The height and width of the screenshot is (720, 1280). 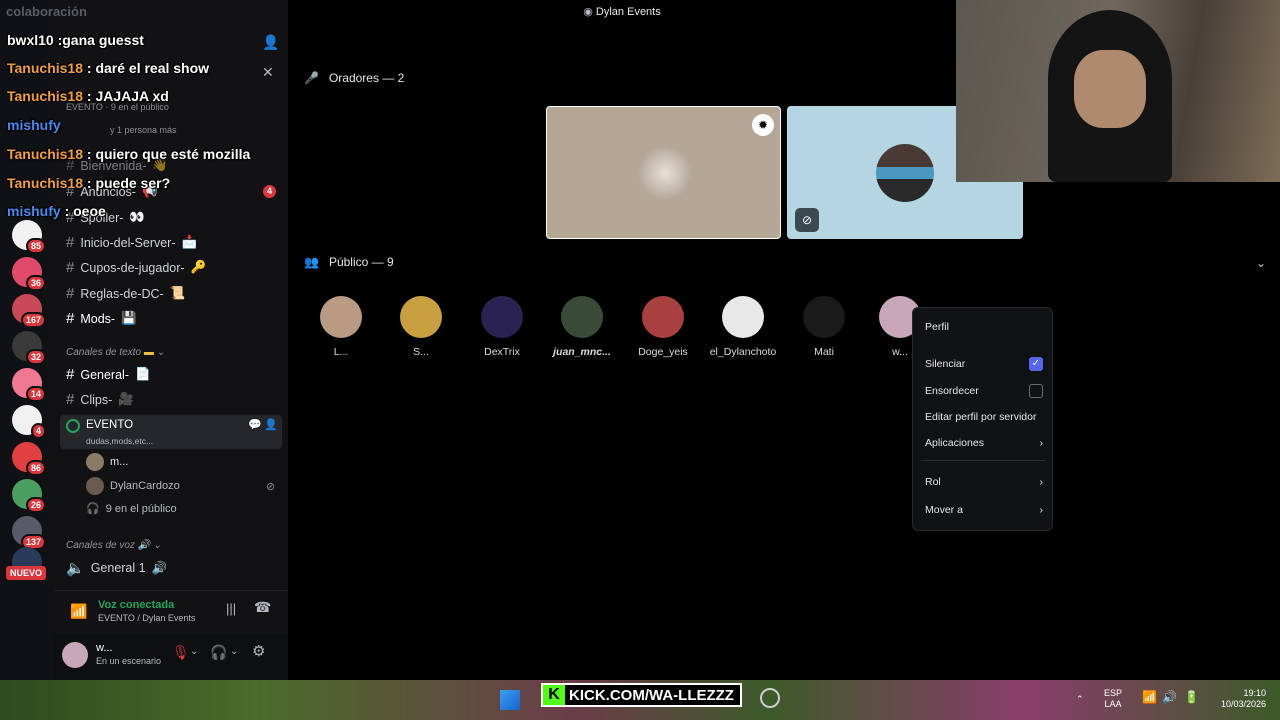 I want to click on server-icon: 85, so click(x=29, y=237).